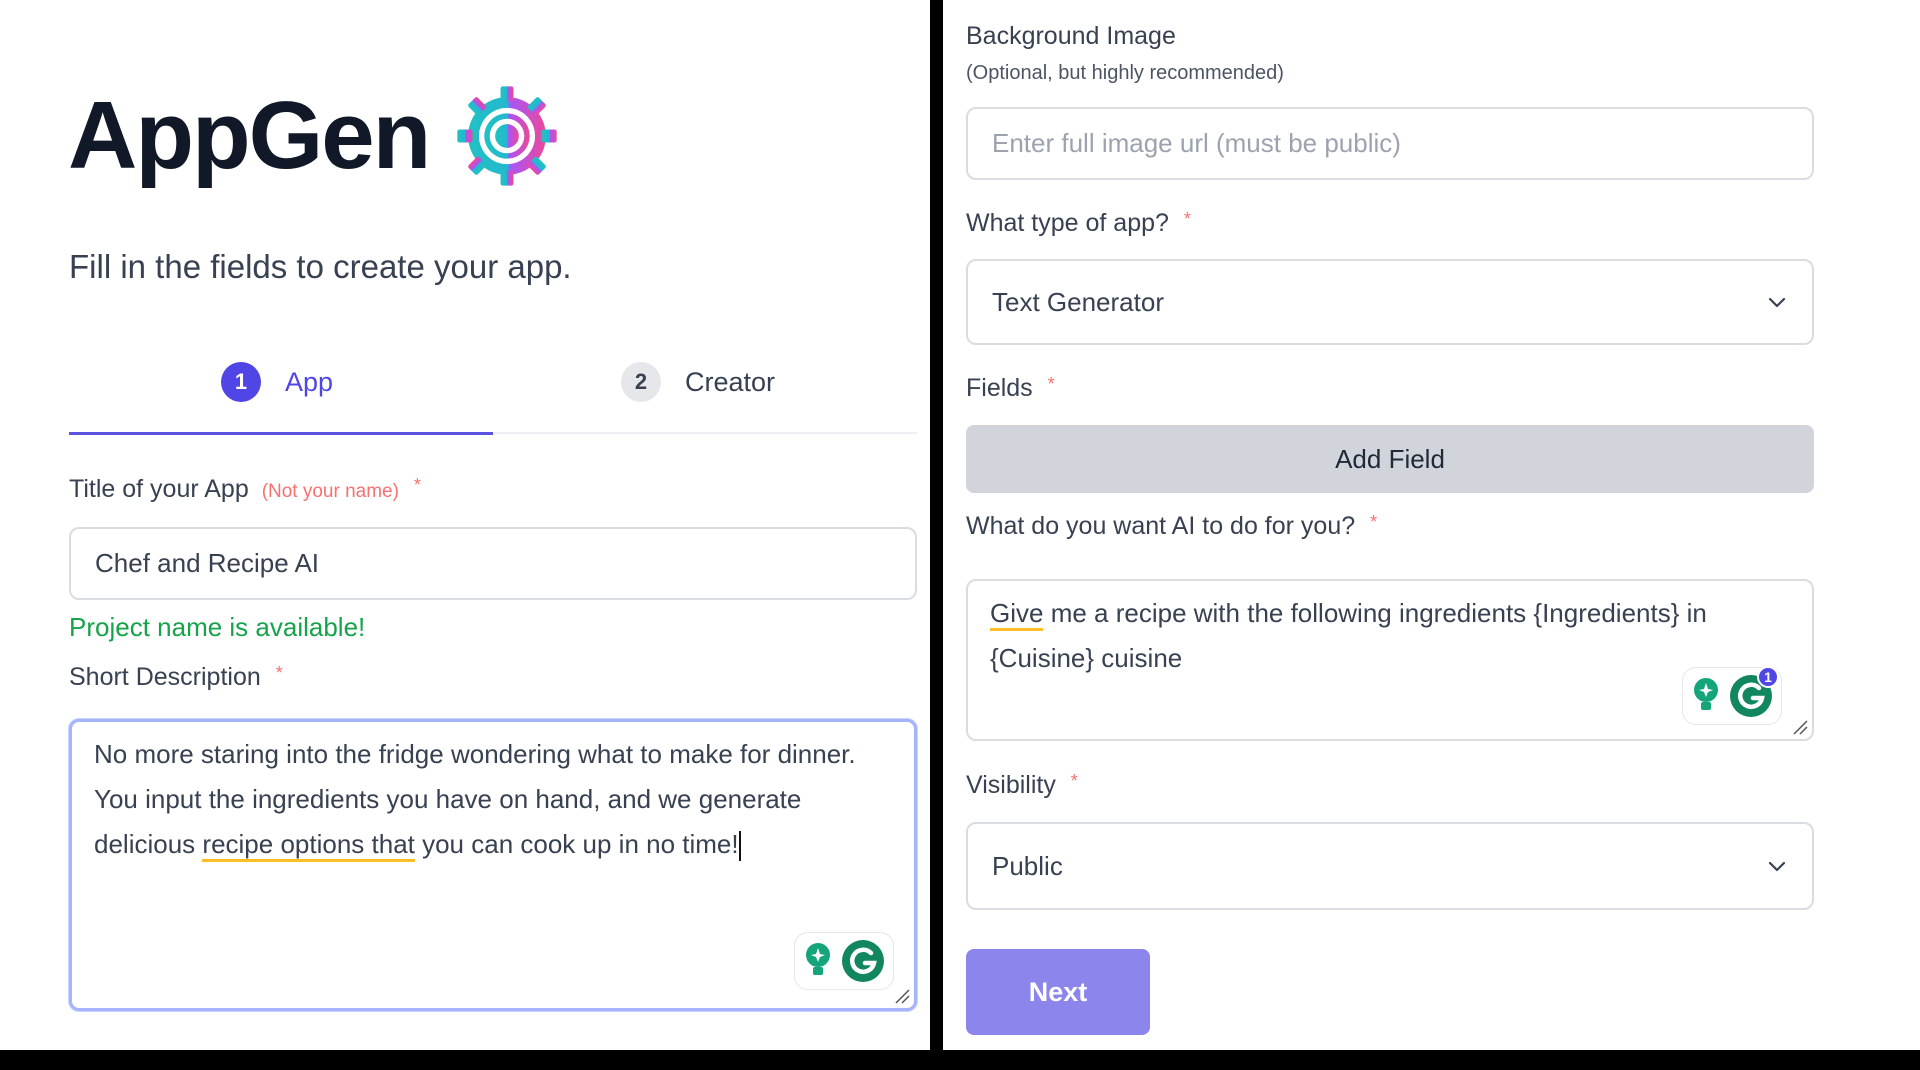 The width and height of the screenshot is (1920, 1070). I want to click on add-field-button: Add Field, so click(1390, 459).